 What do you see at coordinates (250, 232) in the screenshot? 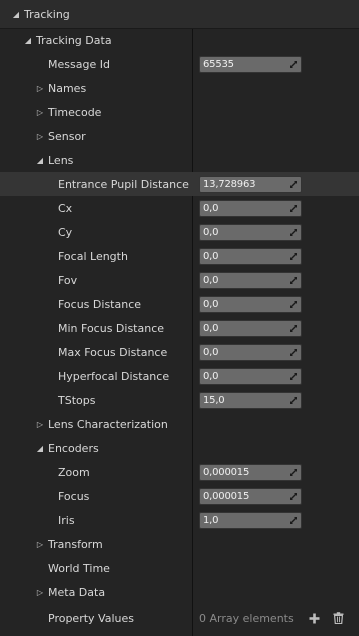
I see `cy-field: 0,0` at bounding box center [250, 232].